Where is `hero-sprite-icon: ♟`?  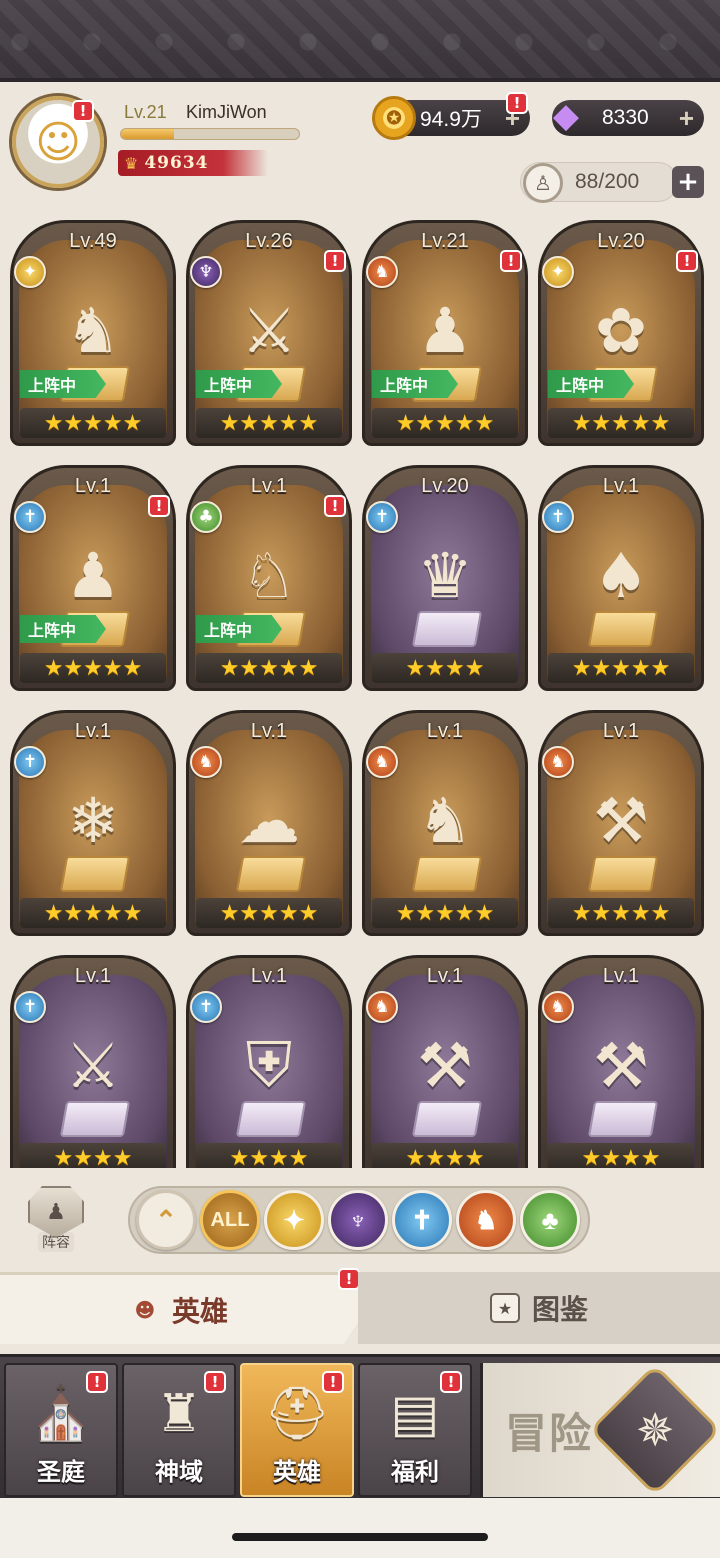 hero-sprite-icon: ♟ is located at coordinates (93, 575).